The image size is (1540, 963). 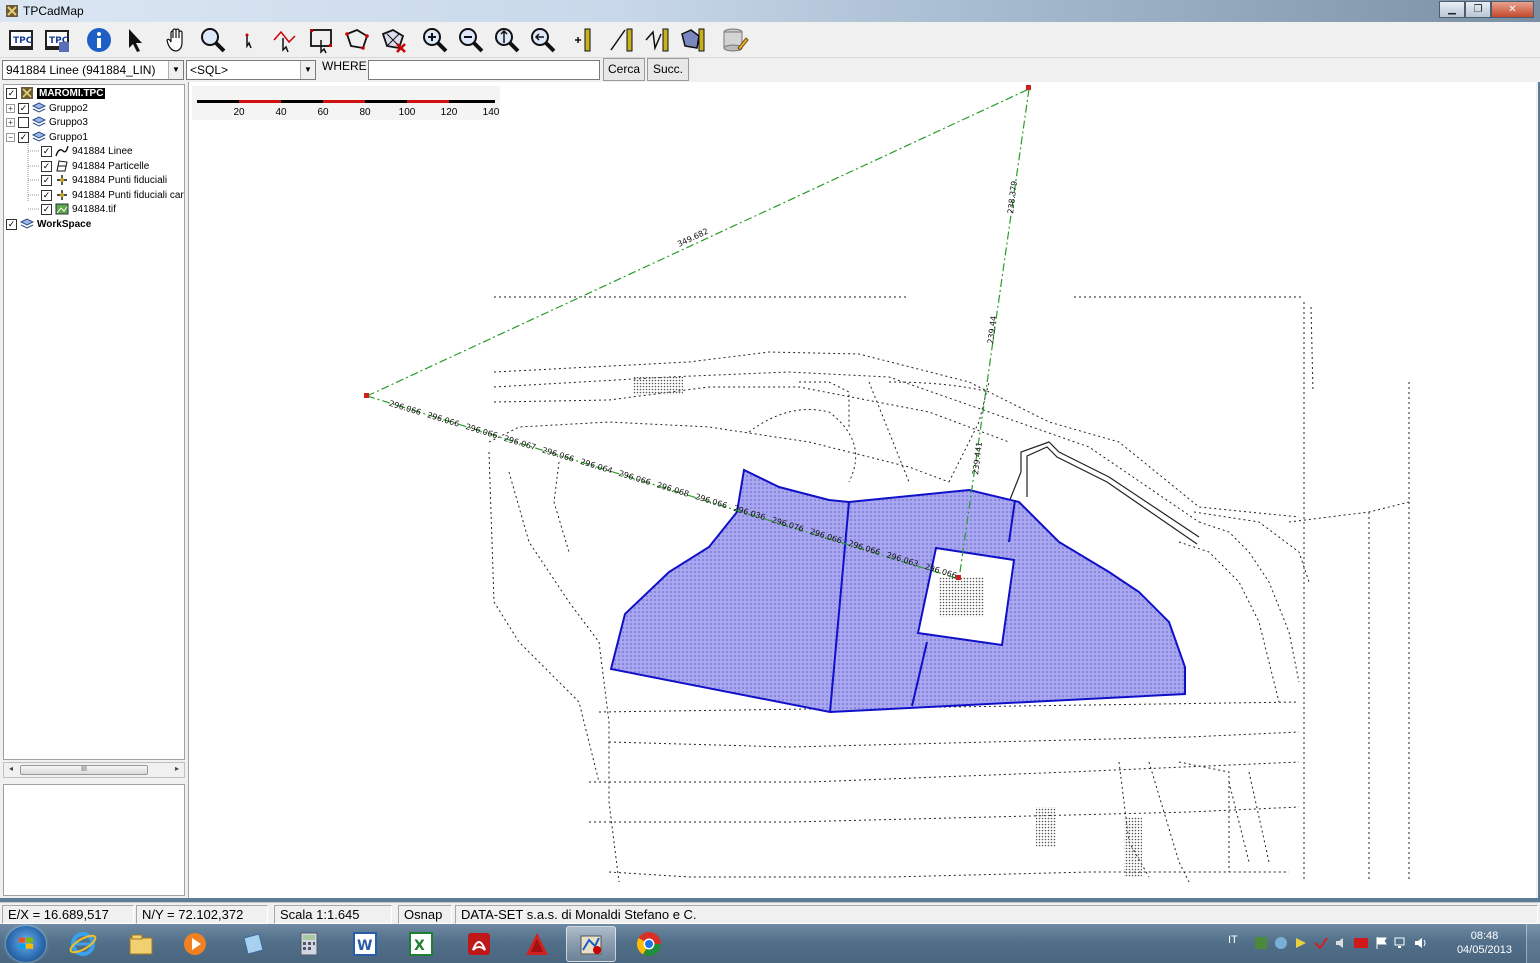 I want to click on pan-hand-button, so click(x=177, y=40).